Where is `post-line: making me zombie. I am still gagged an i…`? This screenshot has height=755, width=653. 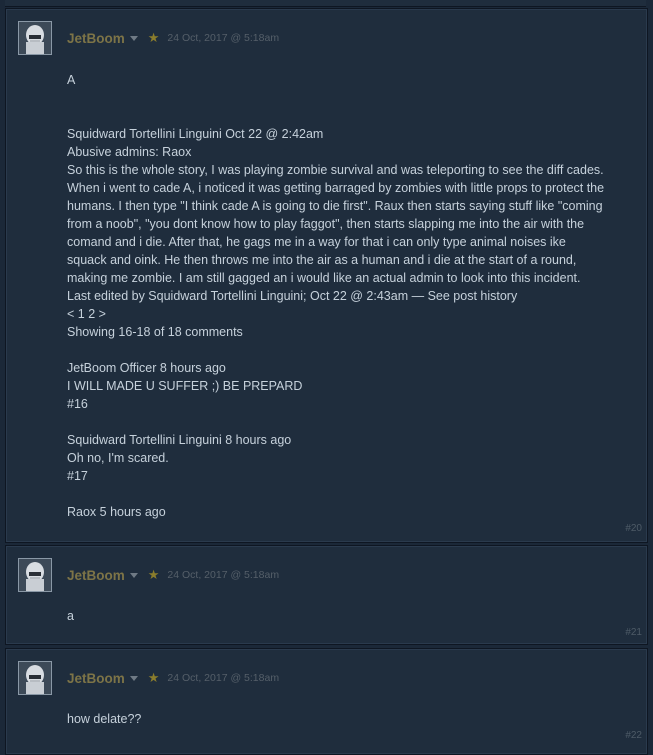 post-line: making me zombie. I am still gagged an i… is located at coordinates (324, 278).